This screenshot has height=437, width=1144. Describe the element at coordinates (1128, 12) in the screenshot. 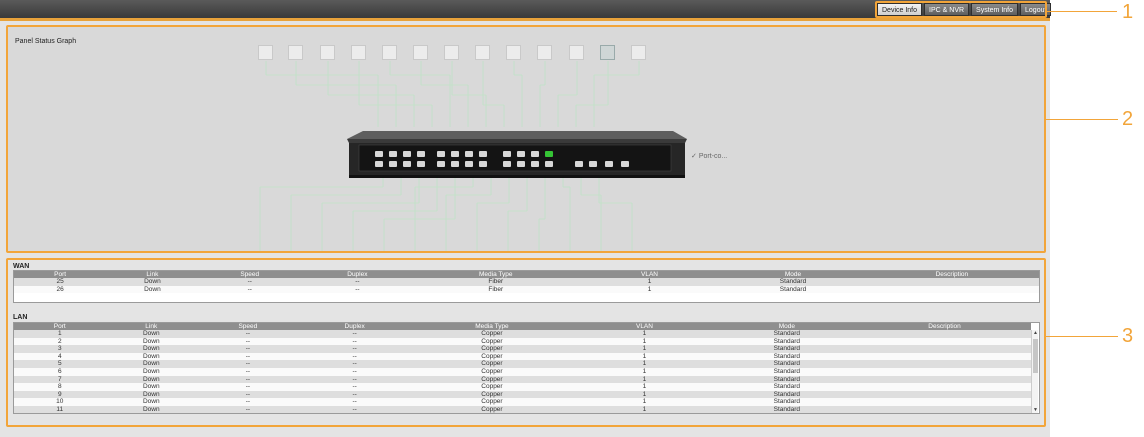

I see `callout-number-1: 1` at that location.